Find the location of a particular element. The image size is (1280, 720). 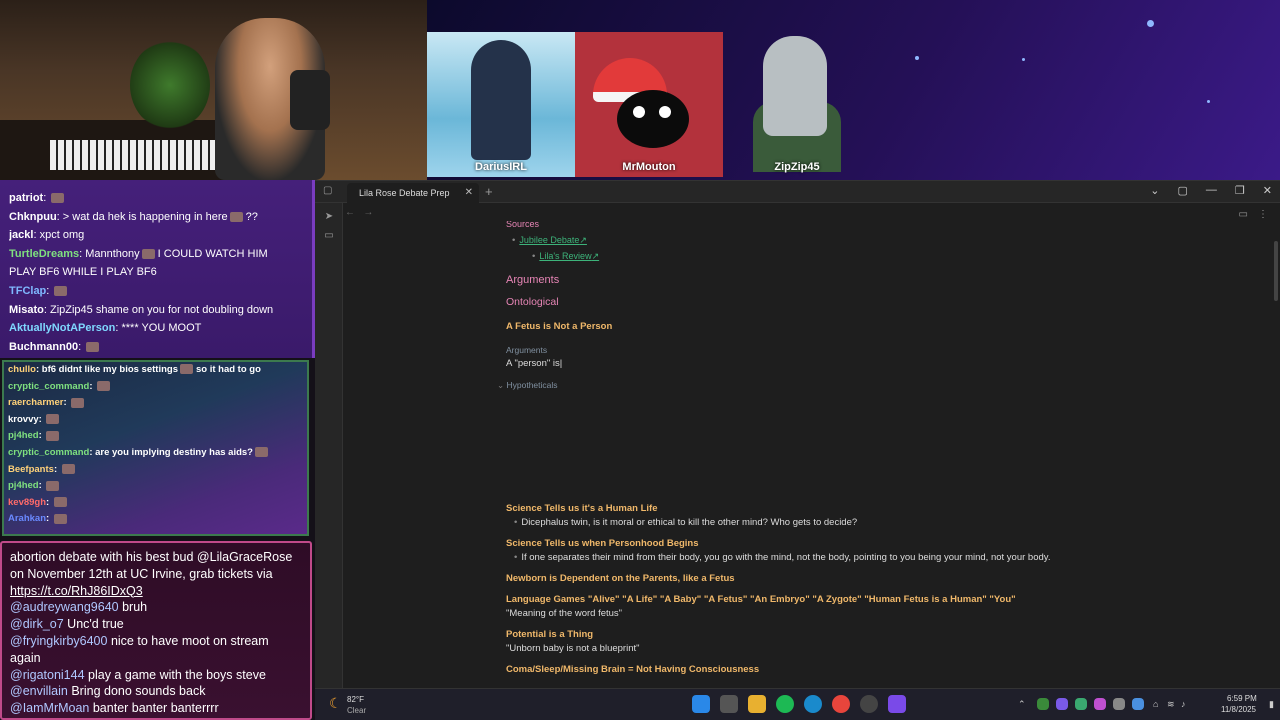

volume-icon: ♪ is located at coordinates (1183, 704).